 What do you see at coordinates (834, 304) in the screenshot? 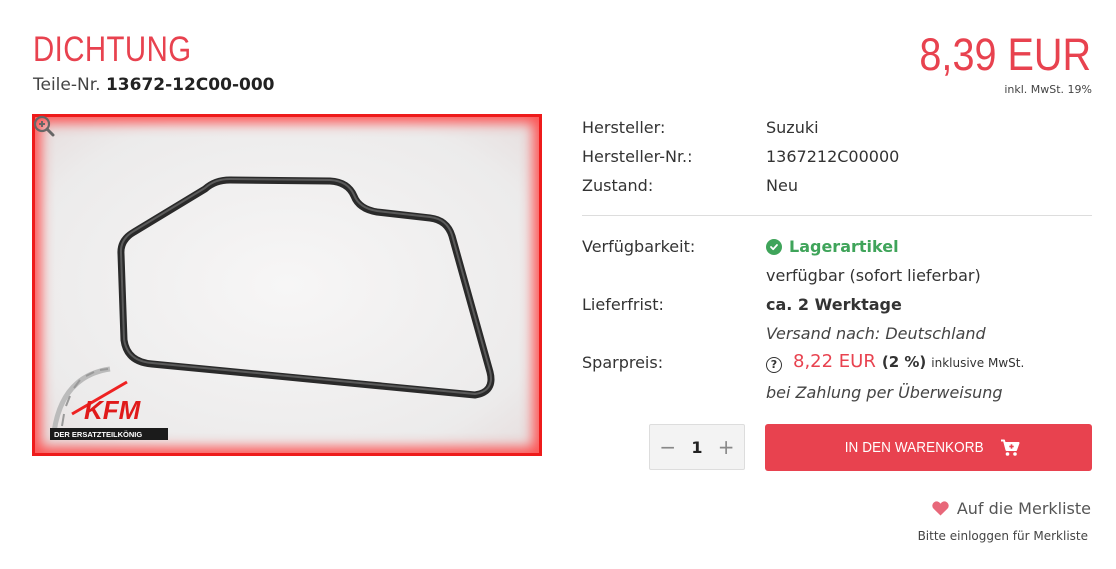
I see `delivery-value: ca. 2 Werktage` at bounding box center [834, 304].